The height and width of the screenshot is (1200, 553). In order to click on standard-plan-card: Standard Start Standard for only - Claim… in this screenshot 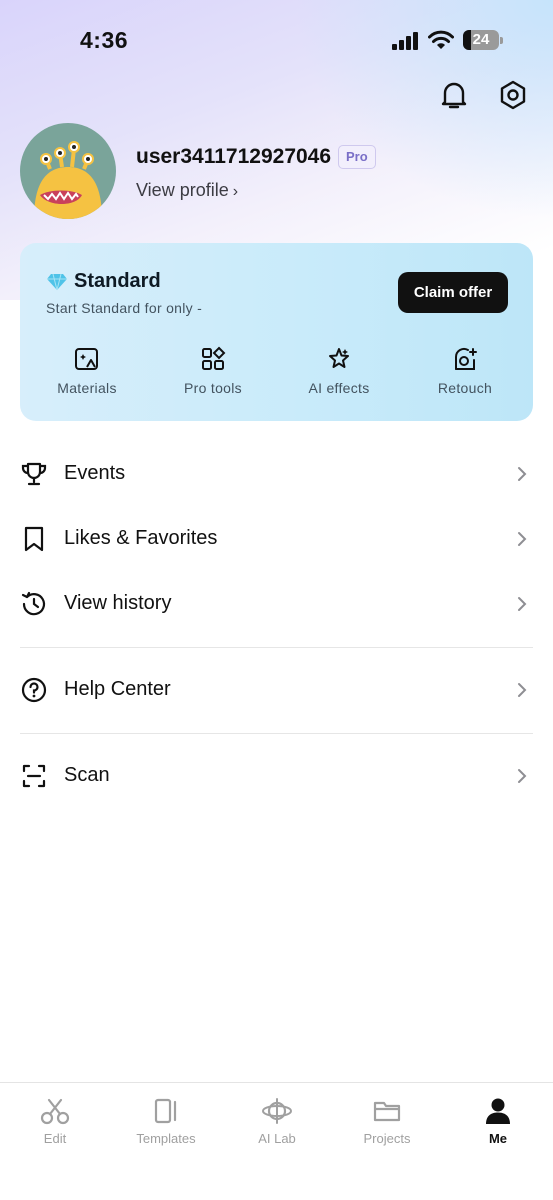, I will do `click(276, 332)`.